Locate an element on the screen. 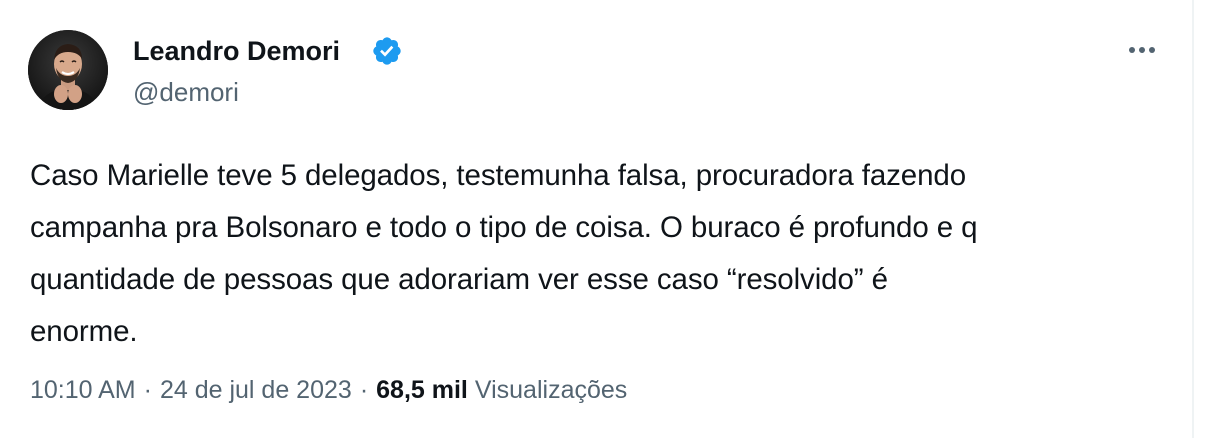  views-label: Visualizações is located at coordinates (551, 390).